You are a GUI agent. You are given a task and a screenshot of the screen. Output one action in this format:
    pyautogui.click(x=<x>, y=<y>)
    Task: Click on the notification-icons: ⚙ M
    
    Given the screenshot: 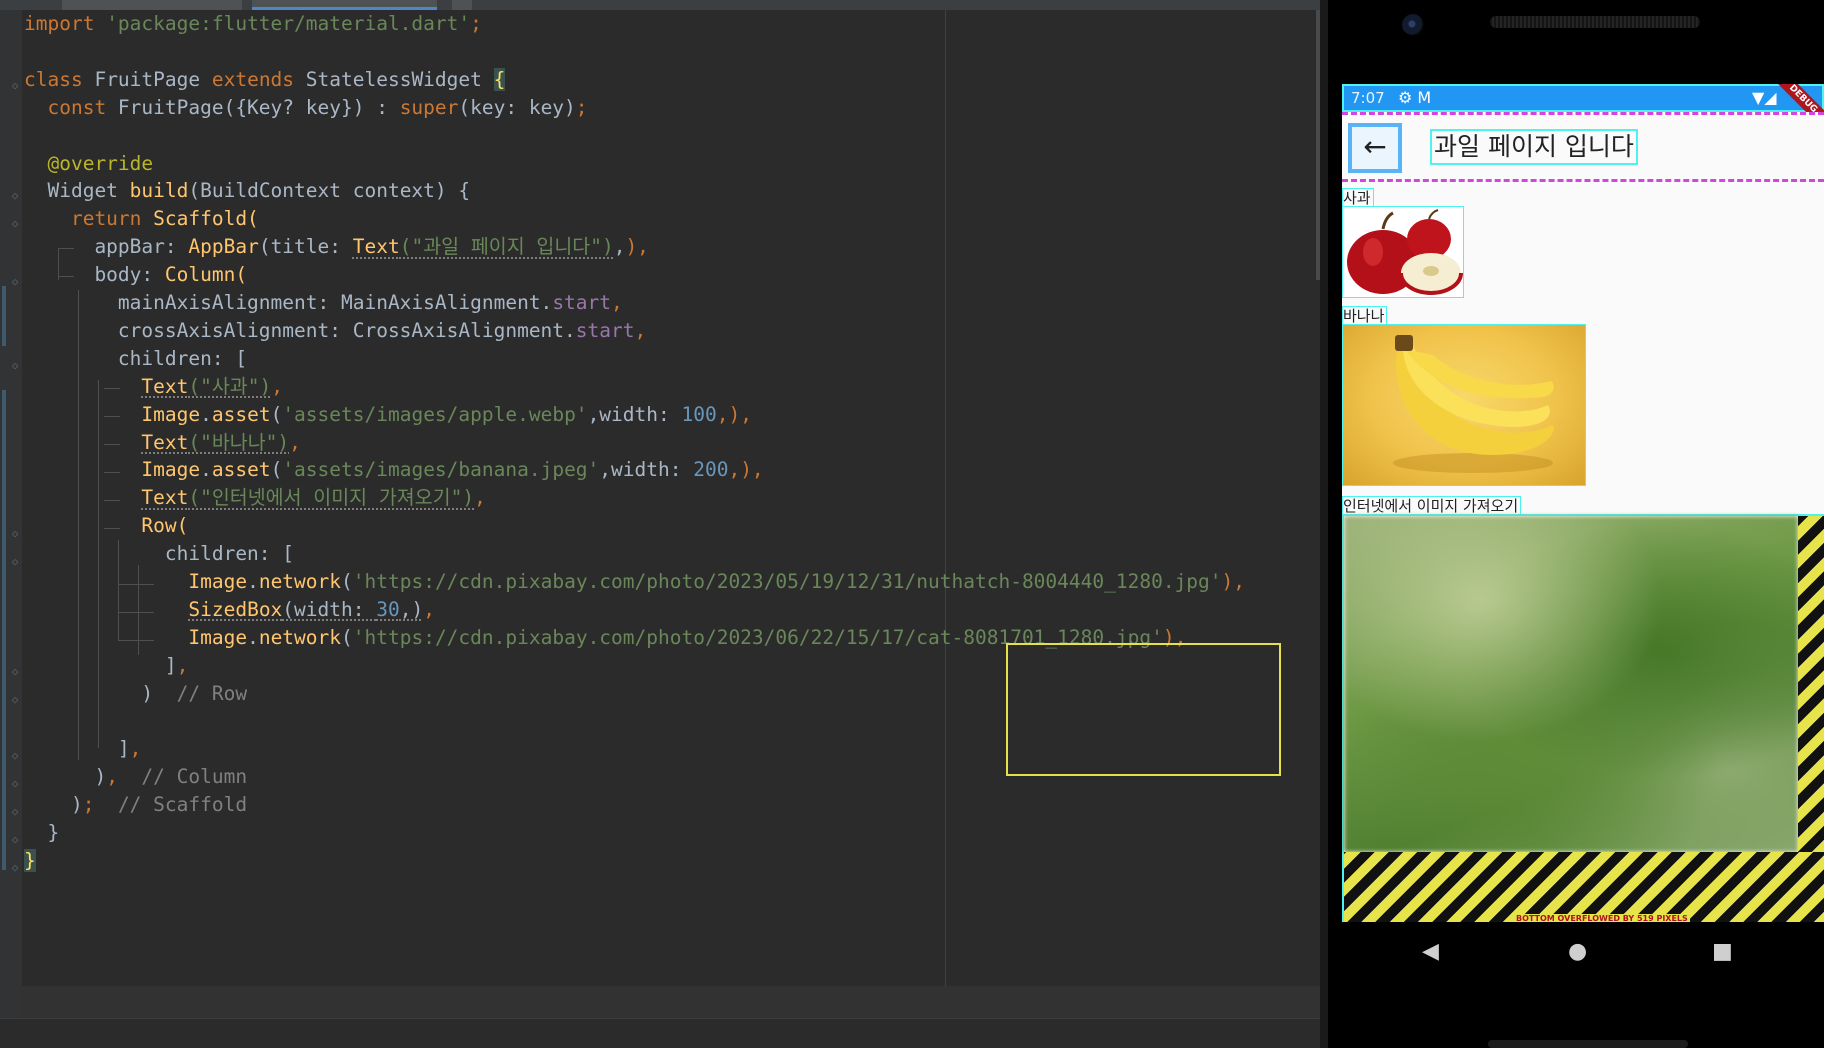 What is the action you would take?
    pyautogui.click(x=1415, y=97)
    